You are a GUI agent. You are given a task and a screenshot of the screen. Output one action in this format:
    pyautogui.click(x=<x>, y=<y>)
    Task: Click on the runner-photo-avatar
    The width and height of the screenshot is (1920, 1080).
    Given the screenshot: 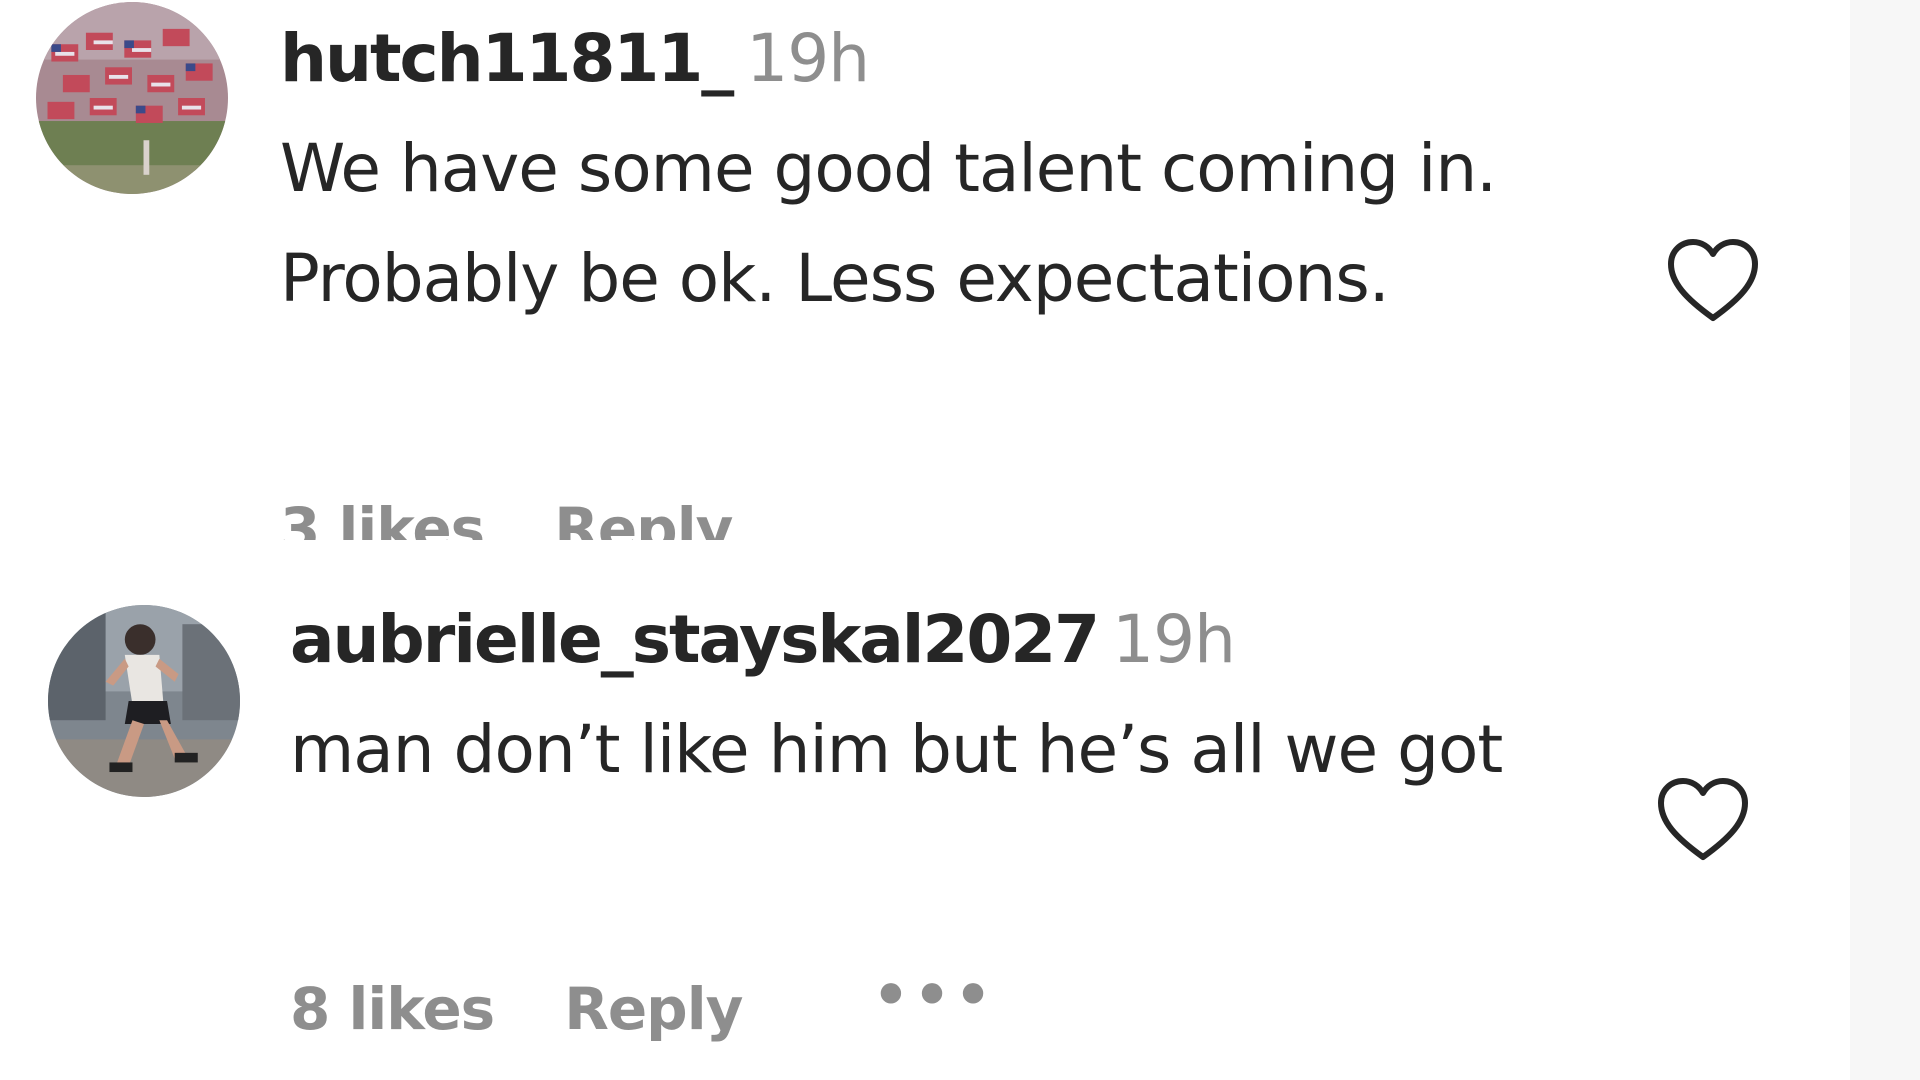 What is the action you would take?
    pyautogui.click(x=144, y=701)
    